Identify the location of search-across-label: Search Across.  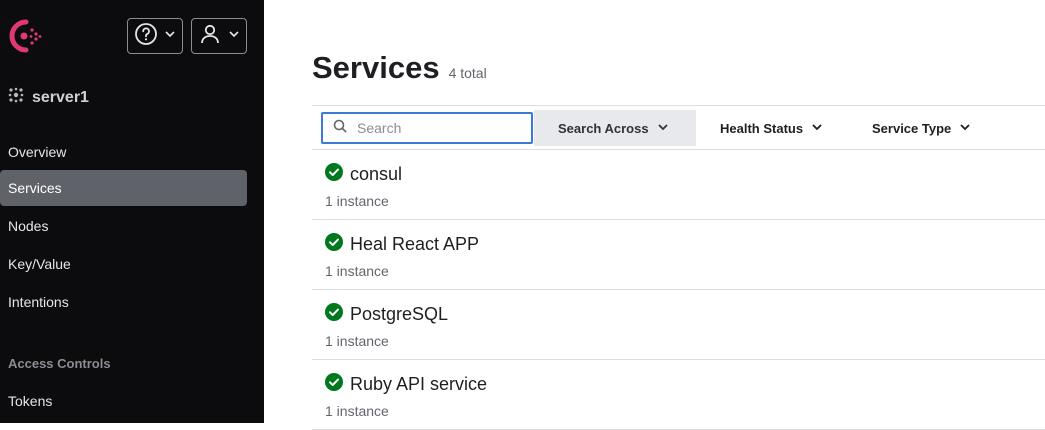
(603, 128).